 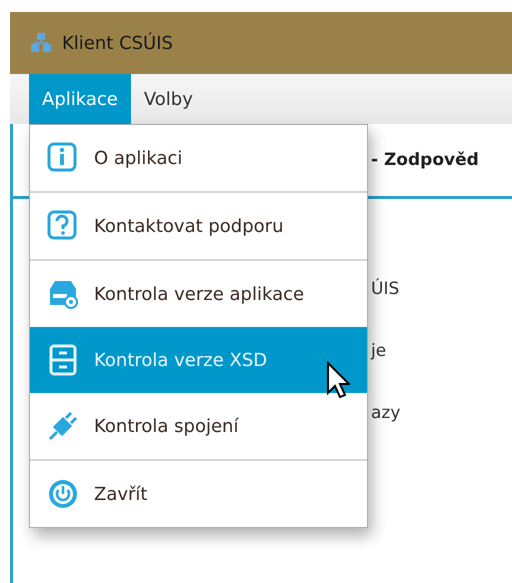 What do you see at coordinates (63, 426) in the screenshot?
I see `plug-icon` at bounding box center [63, 426].